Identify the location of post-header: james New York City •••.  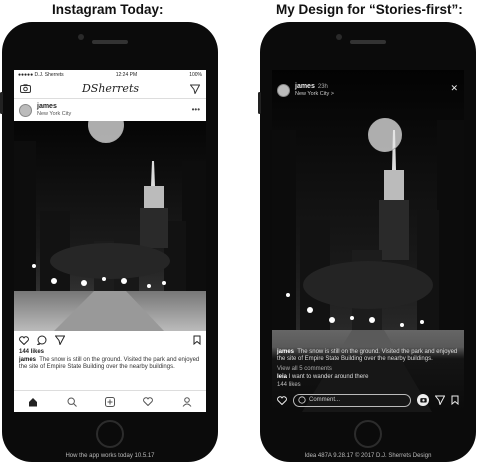
(110, 110).